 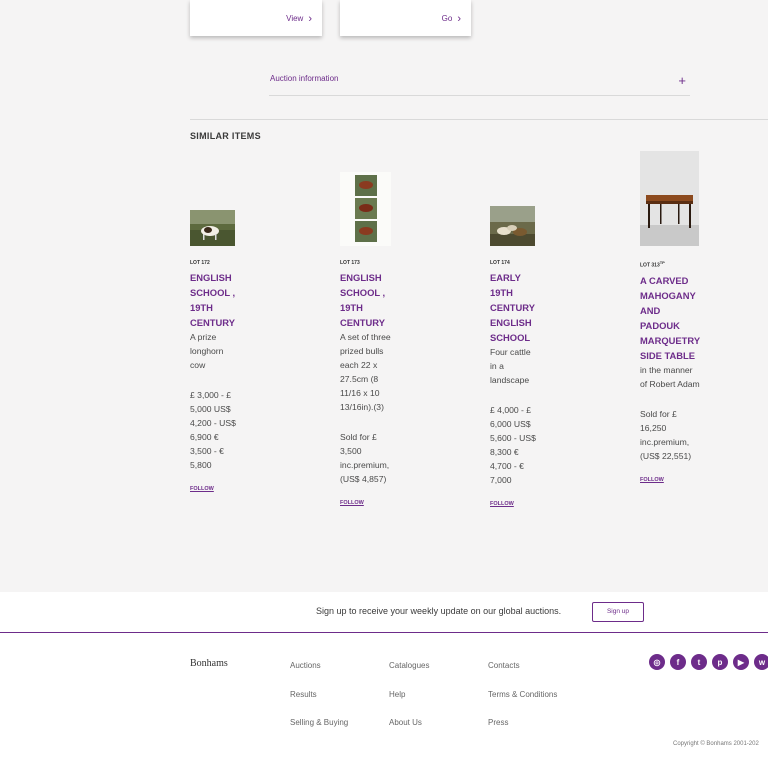 I want to click on footer-link-help: Help, so click(x=409, y=704).